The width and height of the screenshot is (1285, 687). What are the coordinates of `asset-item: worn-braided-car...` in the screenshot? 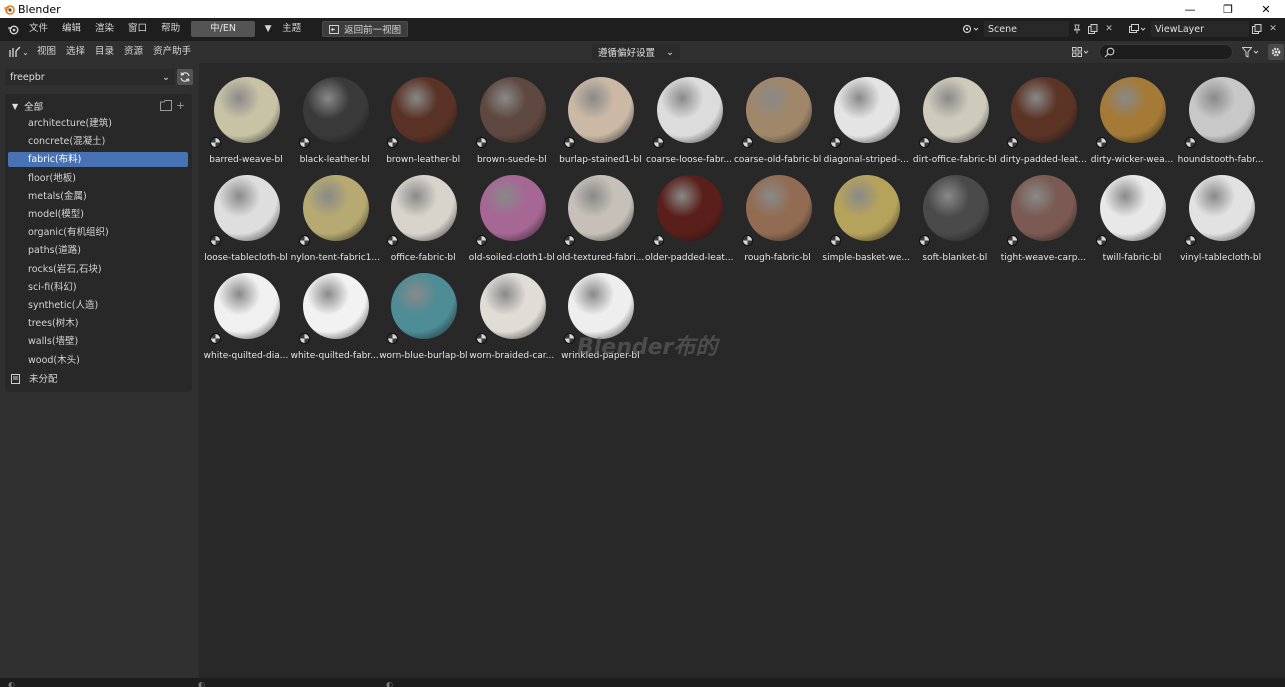 It's located at (512, 313).